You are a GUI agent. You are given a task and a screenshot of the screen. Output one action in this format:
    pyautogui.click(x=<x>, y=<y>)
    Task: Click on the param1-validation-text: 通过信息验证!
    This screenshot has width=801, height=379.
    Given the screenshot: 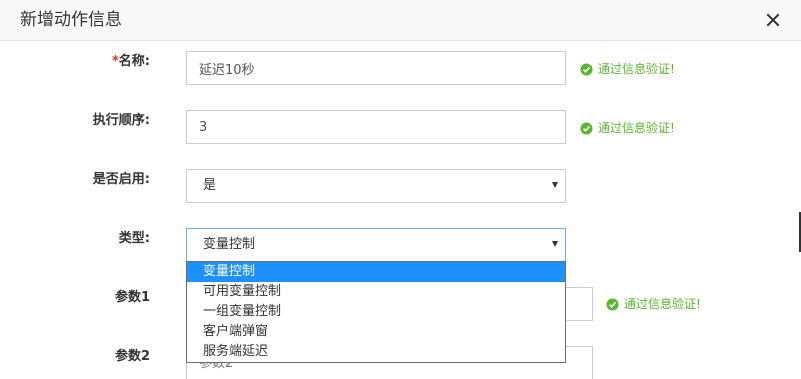 What is the action you would take?
    pyautogui.click(x=662, y=304)
    